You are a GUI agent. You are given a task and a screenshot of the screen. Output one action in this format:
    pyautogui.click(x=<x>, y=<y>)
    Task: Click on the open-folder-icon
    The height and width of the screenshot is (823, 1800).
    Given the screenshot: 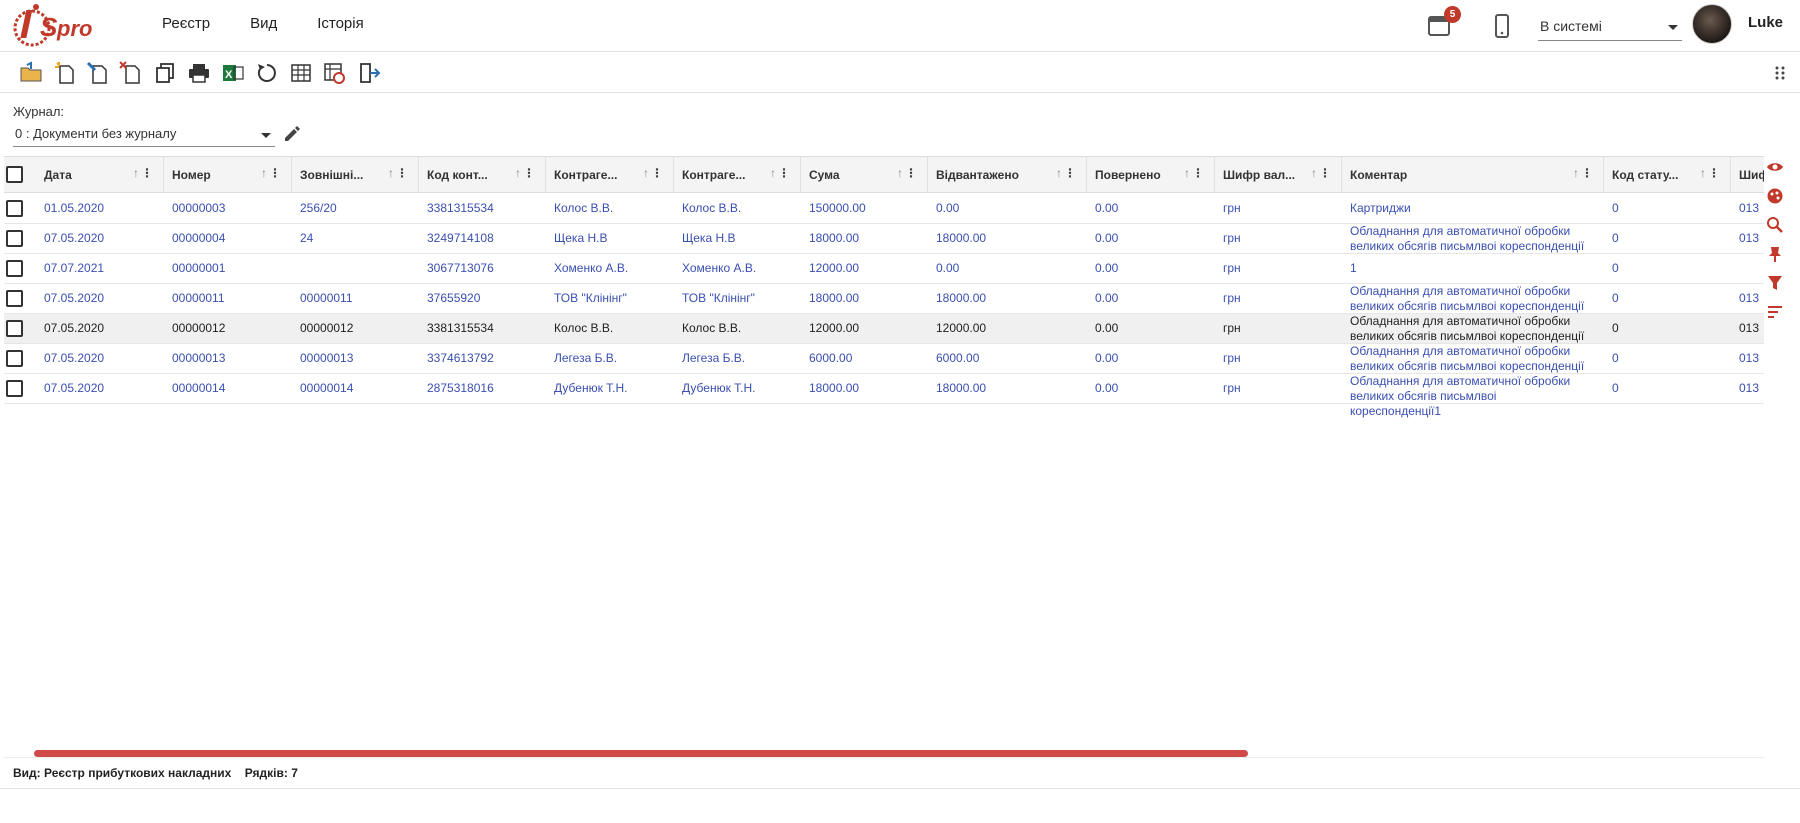 What is the action you would take?
    pyautogui.click(x=31, y=73)
    